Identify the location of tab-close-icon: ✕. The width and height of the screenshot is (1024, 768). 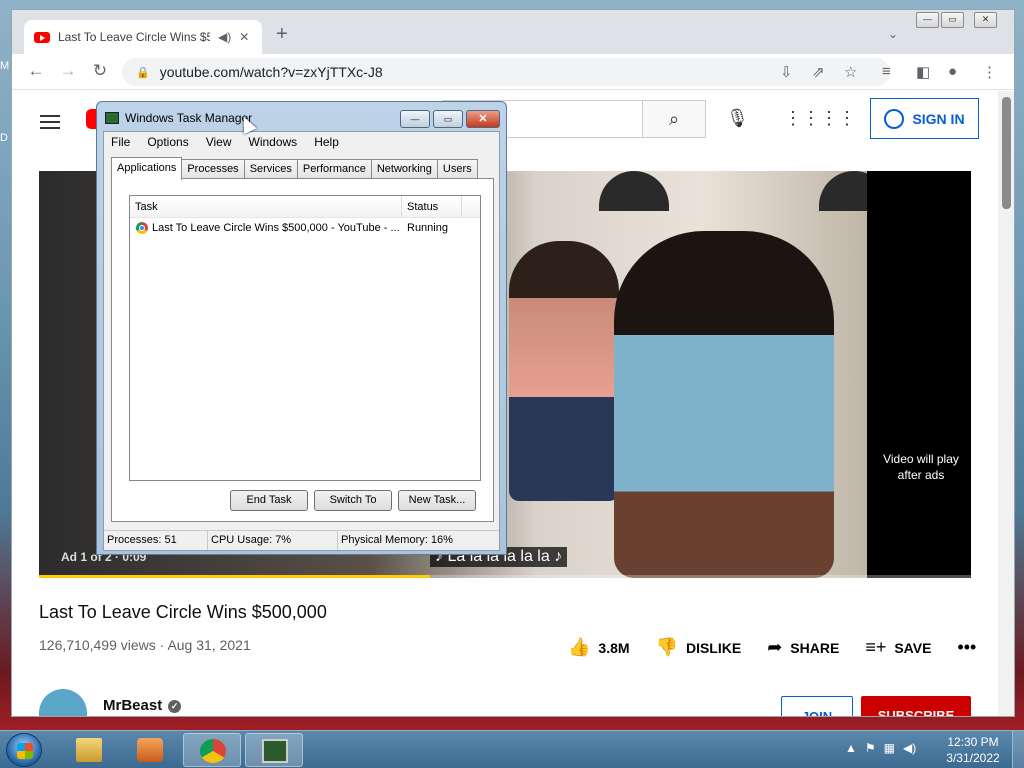
(244, 37).